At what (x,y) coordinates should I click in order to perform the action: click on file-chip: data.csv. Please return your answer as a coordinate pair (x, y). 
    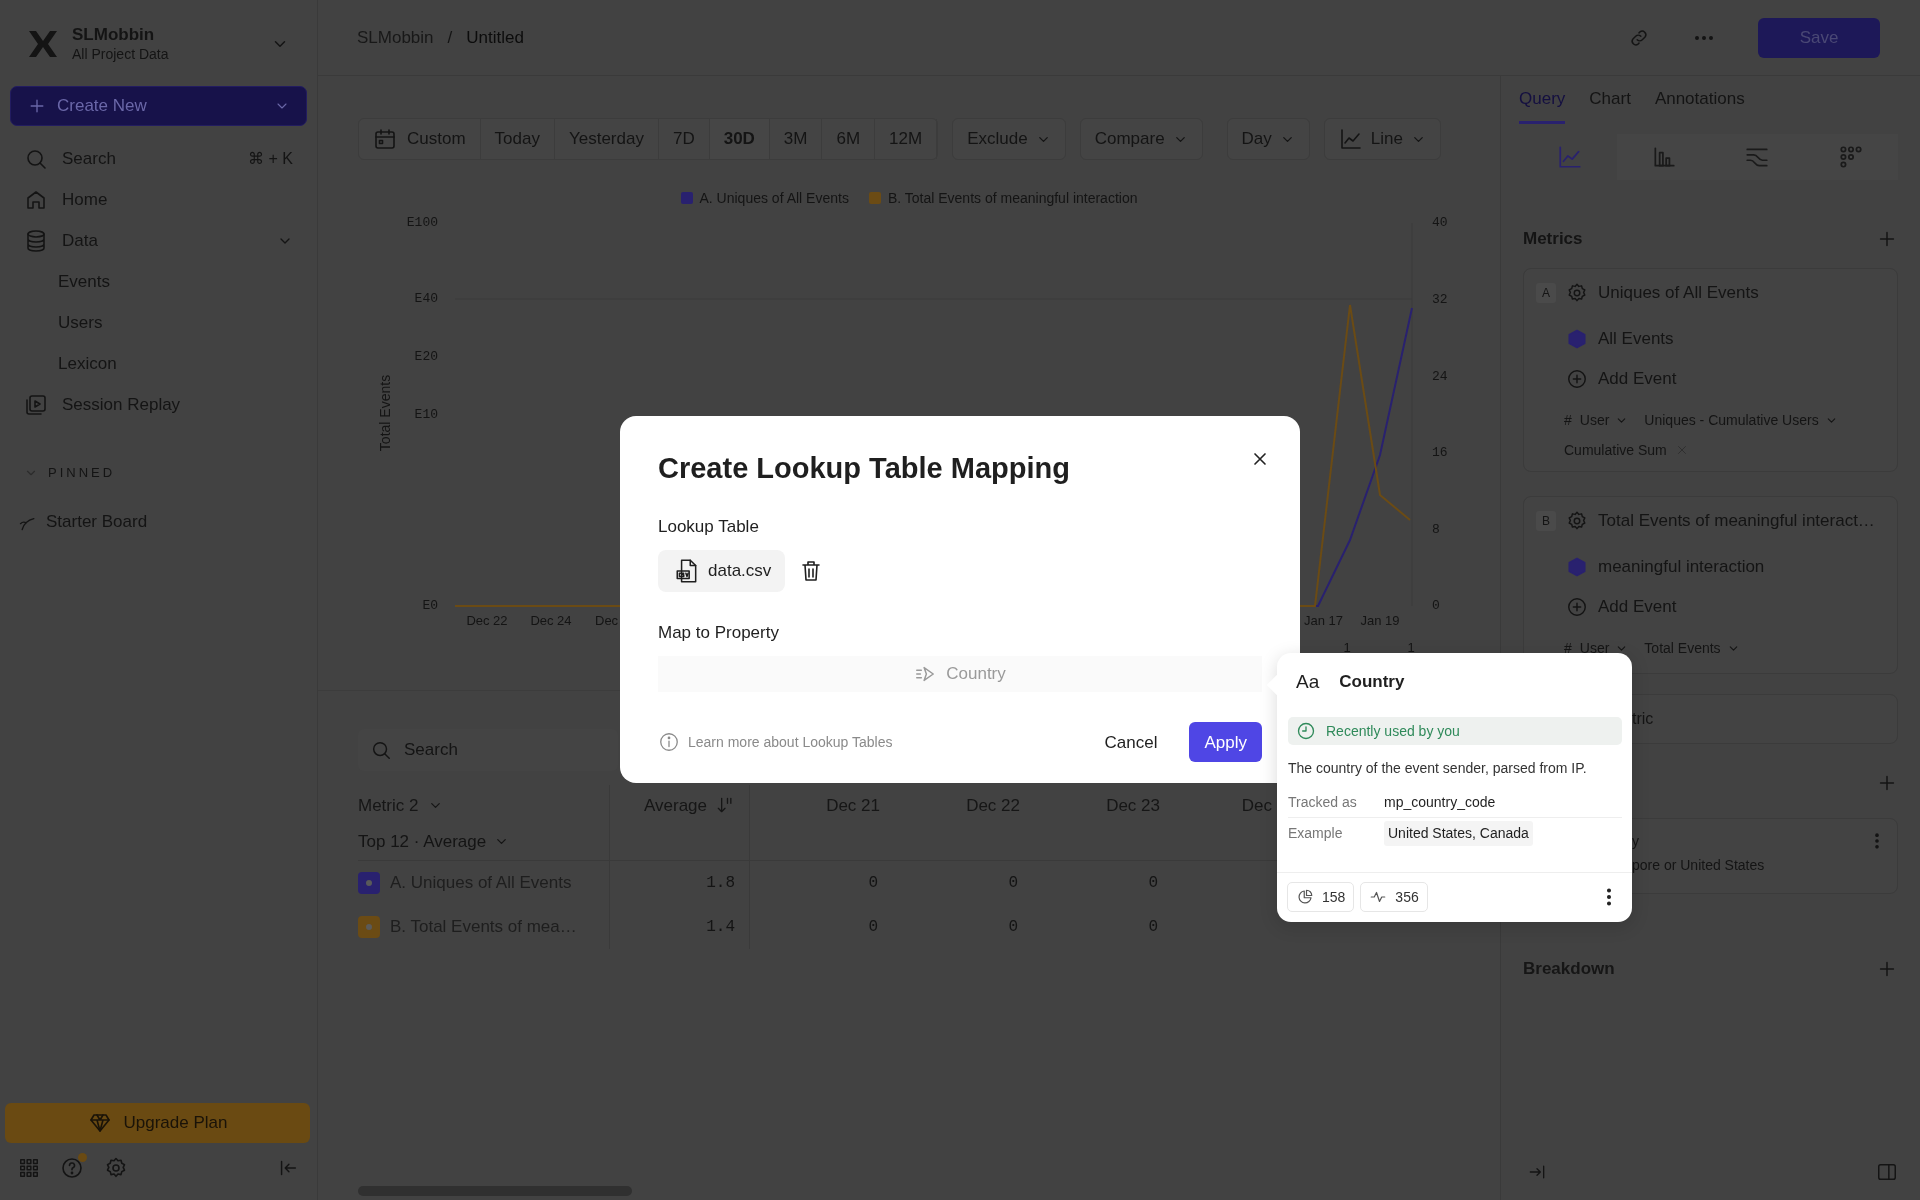
    Looking at the image, I should click on (722, 571).